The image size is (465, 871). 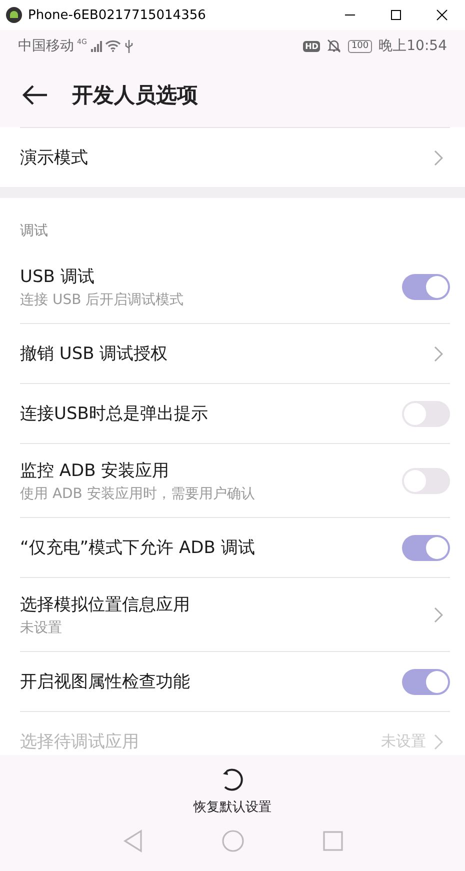 What do you see at coordinates (207, 413) in the screenshot?
I see `setting-label: 连接USB时总是弹出提示` at bounding box center [207, 413].